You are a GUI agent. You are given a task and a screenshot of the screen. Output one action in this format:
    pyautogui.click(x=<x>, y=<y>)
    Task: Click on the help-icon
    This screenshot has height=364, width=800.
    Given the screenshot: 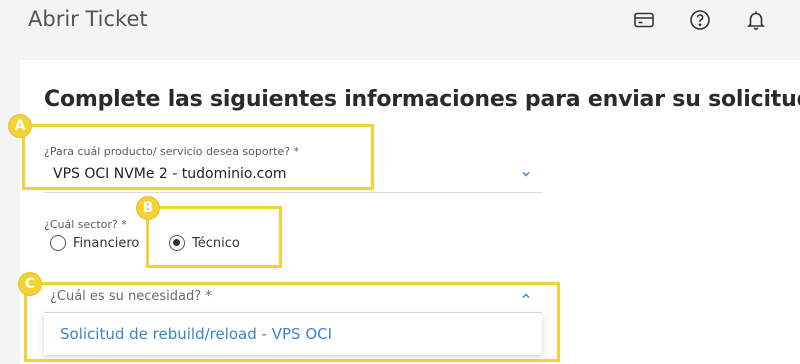 What is the action you would take?
    pyautogui.click(x=700, y=20)
    